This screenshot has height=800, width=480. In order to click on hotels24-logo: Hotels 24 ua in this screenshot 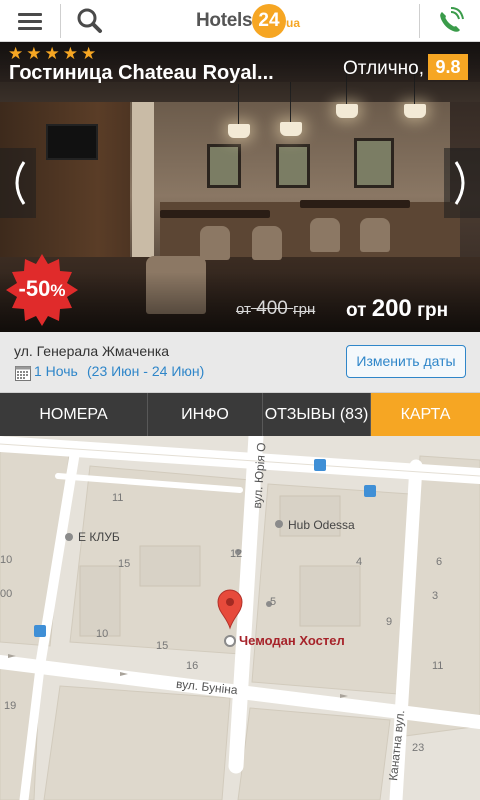, I will do `click(250, 21)`.